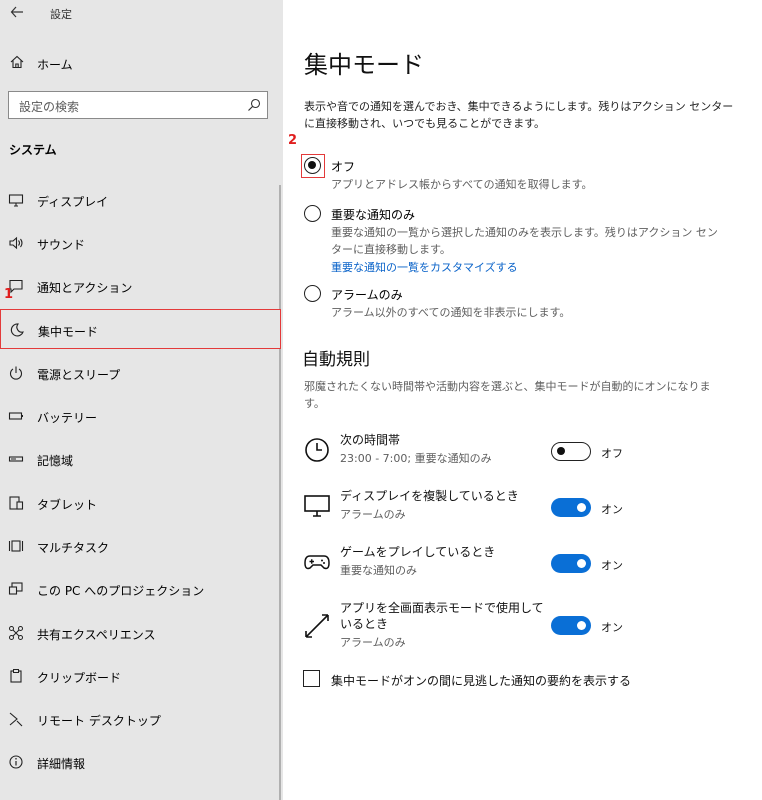 The height and width of the screenshot is (800, 762). I want to click on shared-icon, so click(16, 633).